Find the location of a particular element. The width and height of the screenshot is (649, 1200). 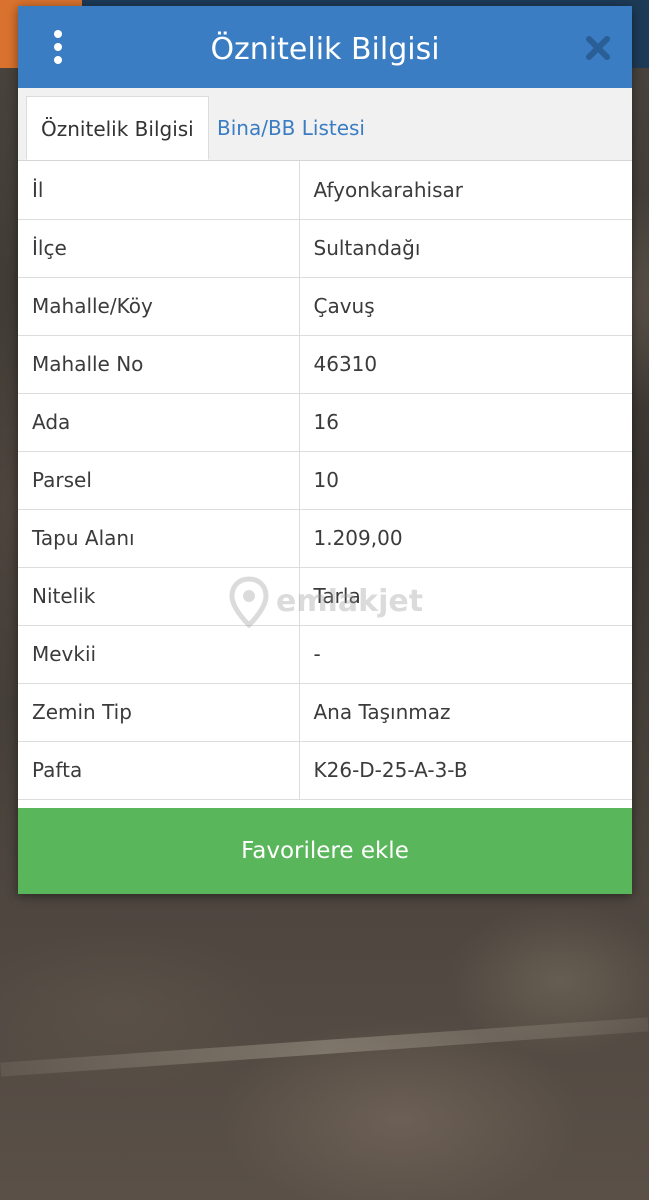

table-row: İlçe Sultandağı is located at coordinates (325, 248).